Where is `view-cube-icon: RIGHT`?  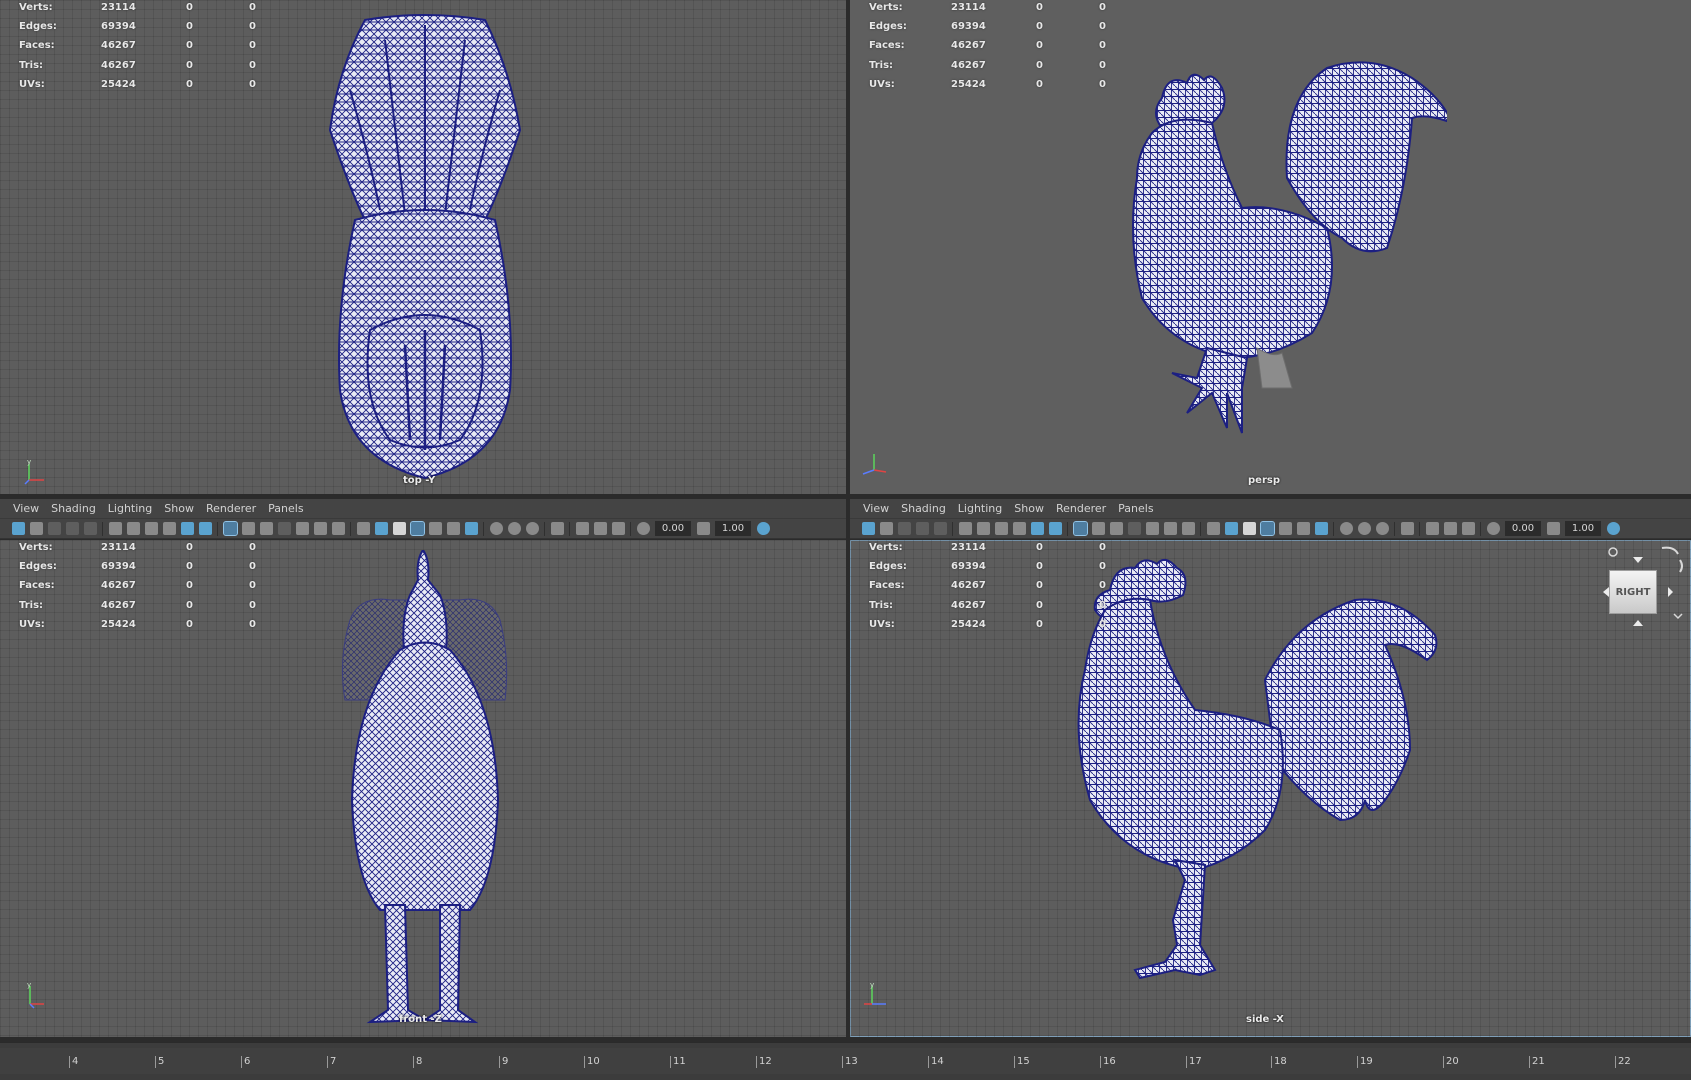 view-cube-icon: RIGHT is located at coordinates (1633, 592).